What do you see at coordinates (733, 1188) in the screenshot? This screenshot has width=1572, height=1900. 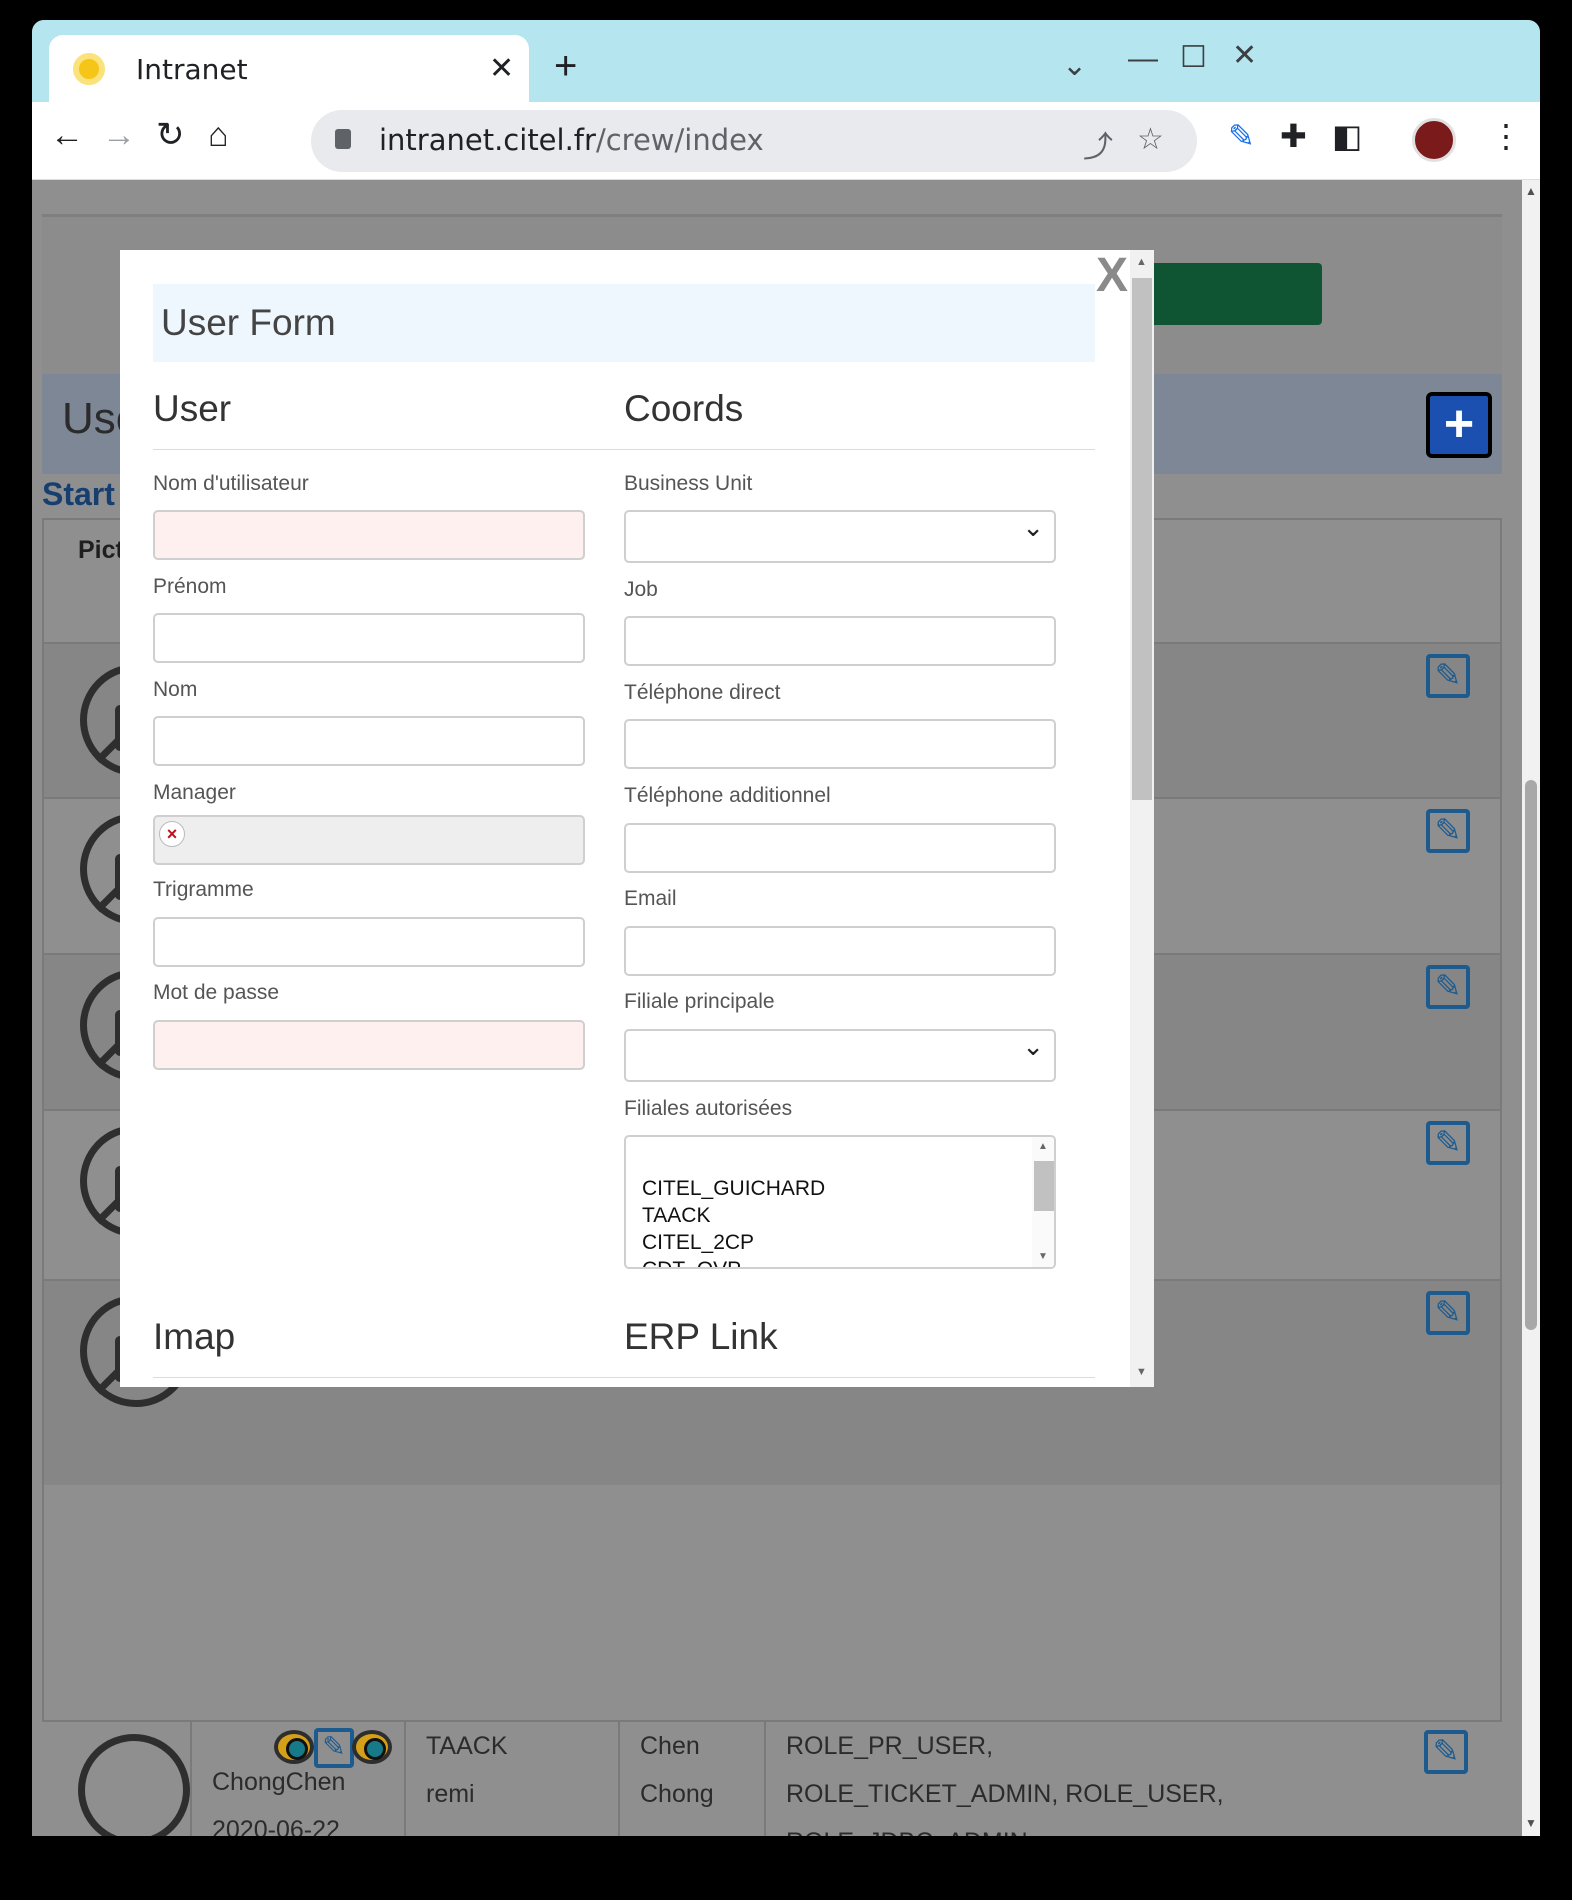 I see `list-item: CITEL_GUICHARD` at bounding box center [733, 1188].